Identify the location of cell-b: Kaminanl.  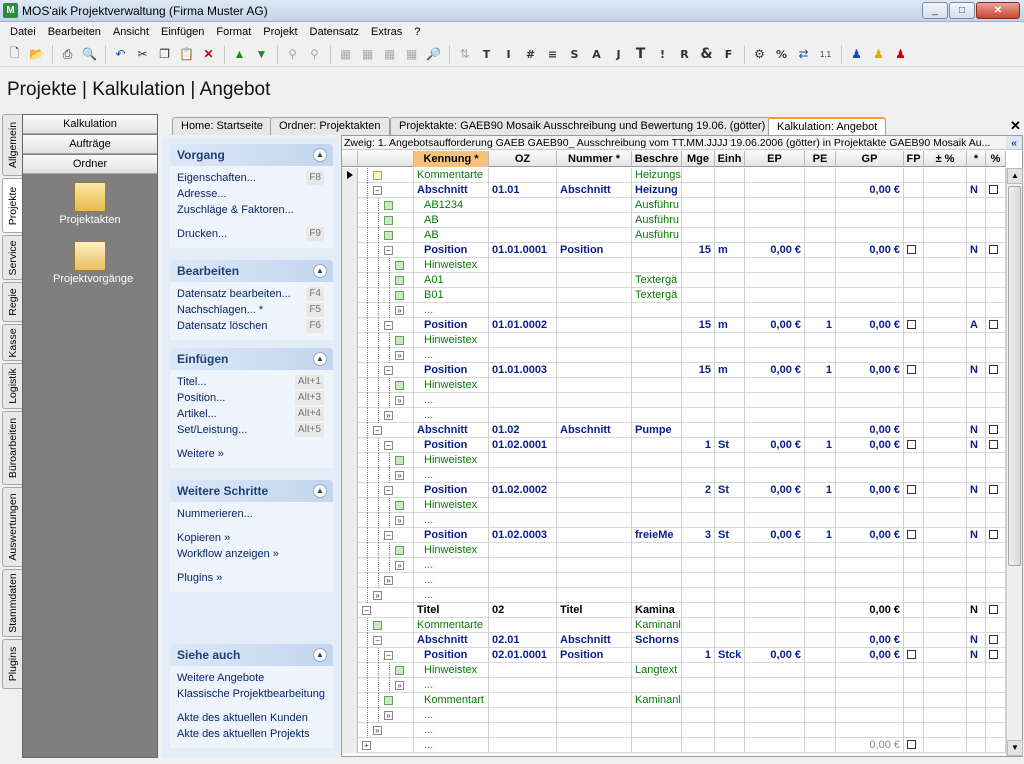
(657, 625).